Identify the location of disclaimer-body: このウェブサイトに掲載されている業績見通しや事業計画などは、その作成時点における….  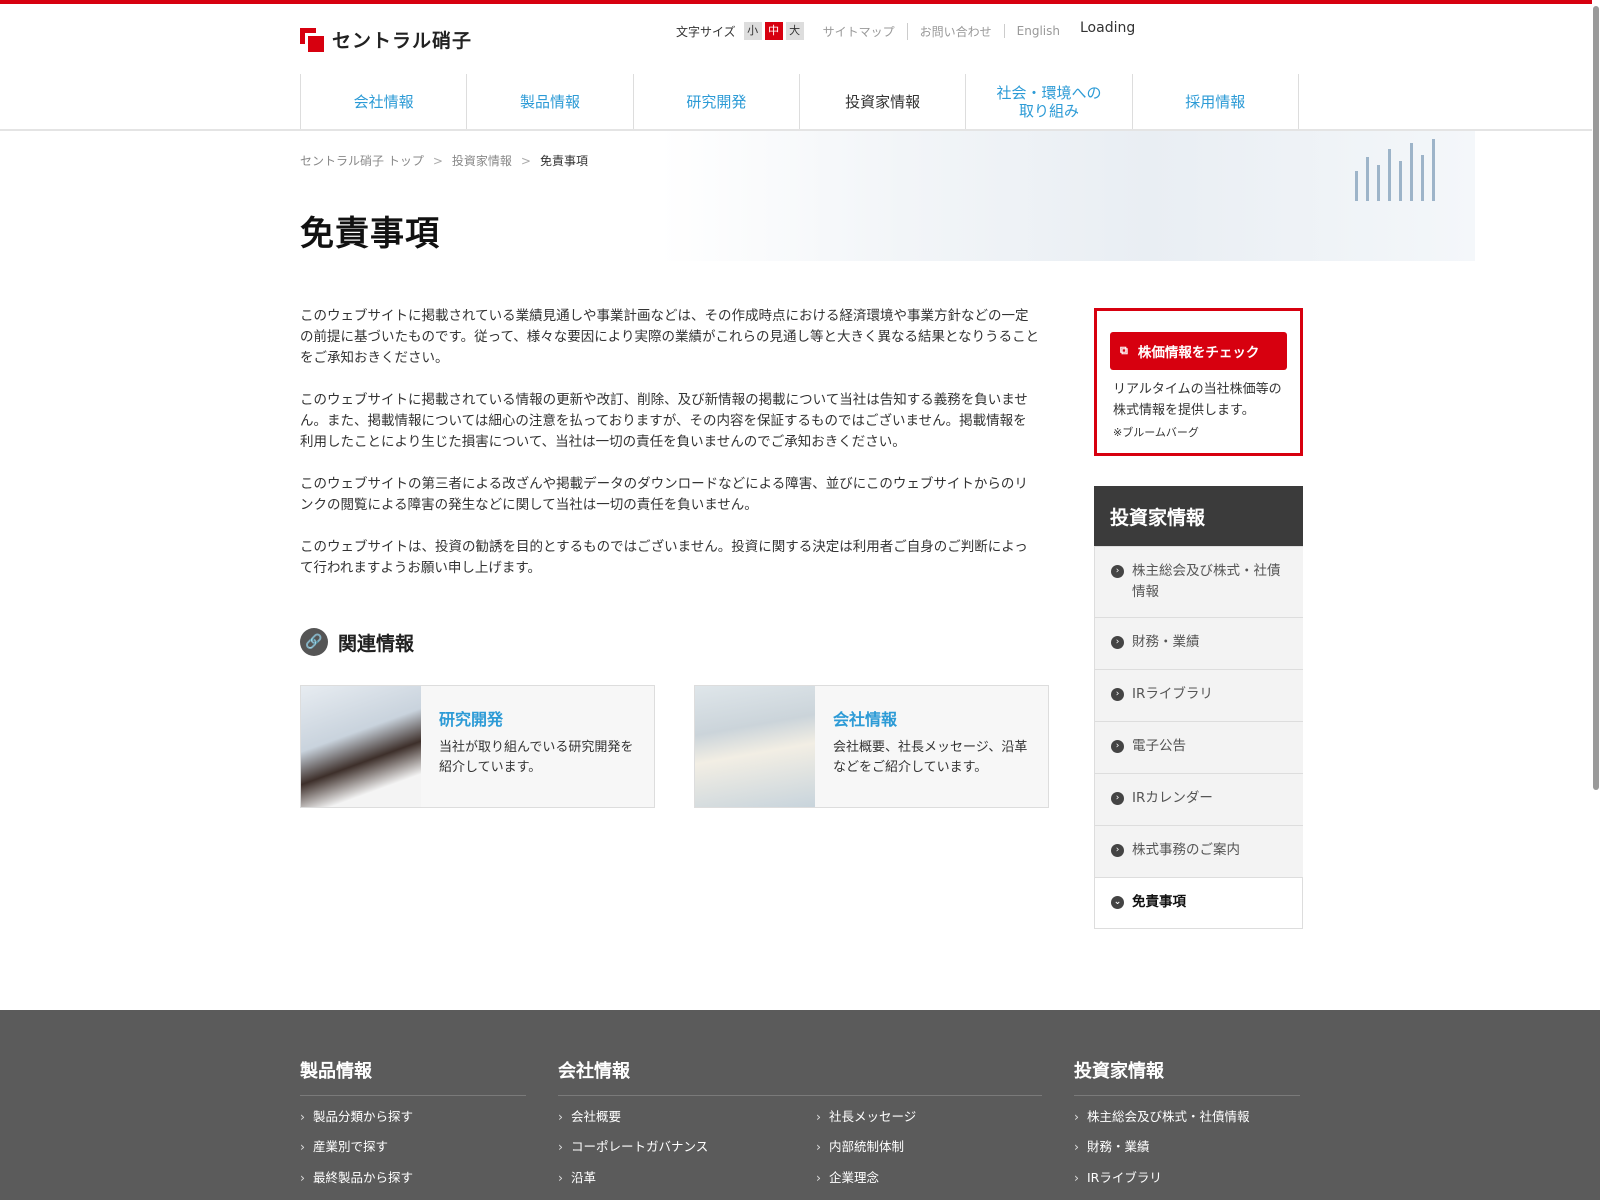
(670, 453).